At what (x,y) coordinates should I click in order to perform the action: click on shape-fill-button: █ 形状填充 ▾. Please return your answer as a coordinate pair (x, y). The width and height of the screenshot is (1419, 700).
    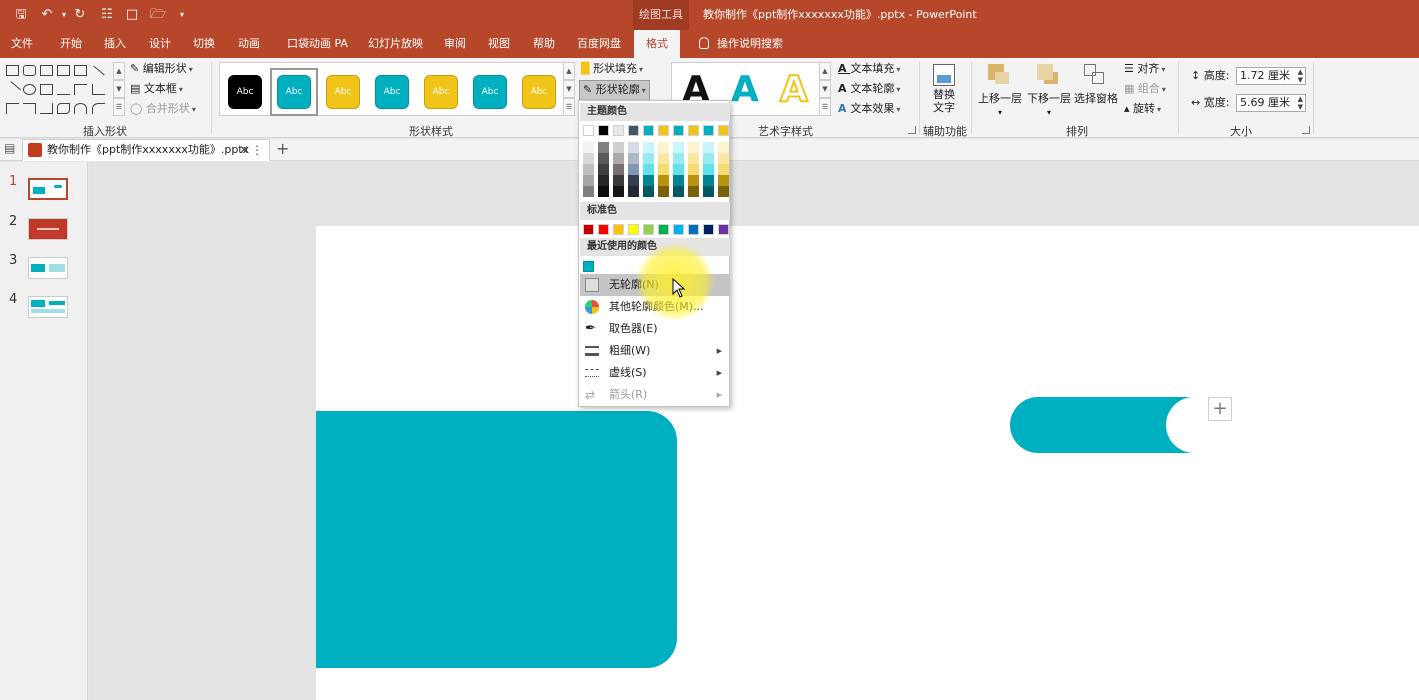
    Looking at the image, I should click on (612, 69).